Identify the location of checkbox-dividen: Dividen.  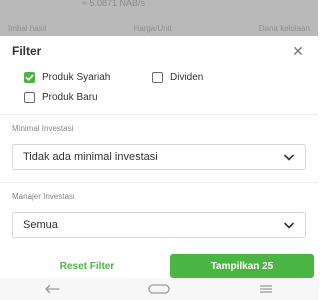
(177, 77).